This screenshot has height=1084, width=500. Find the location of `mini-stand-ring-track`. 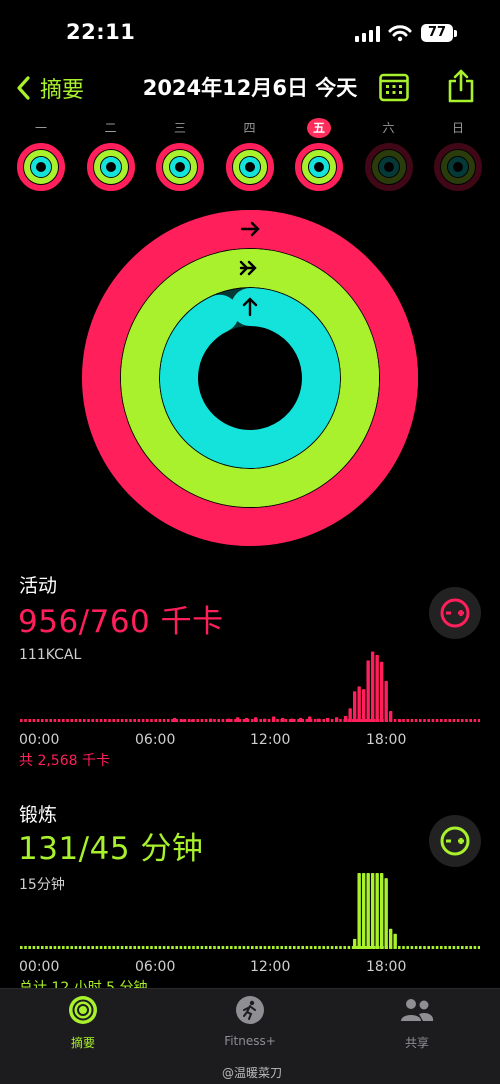

mini-stand-ring-track is located at coordinates (458, 167).